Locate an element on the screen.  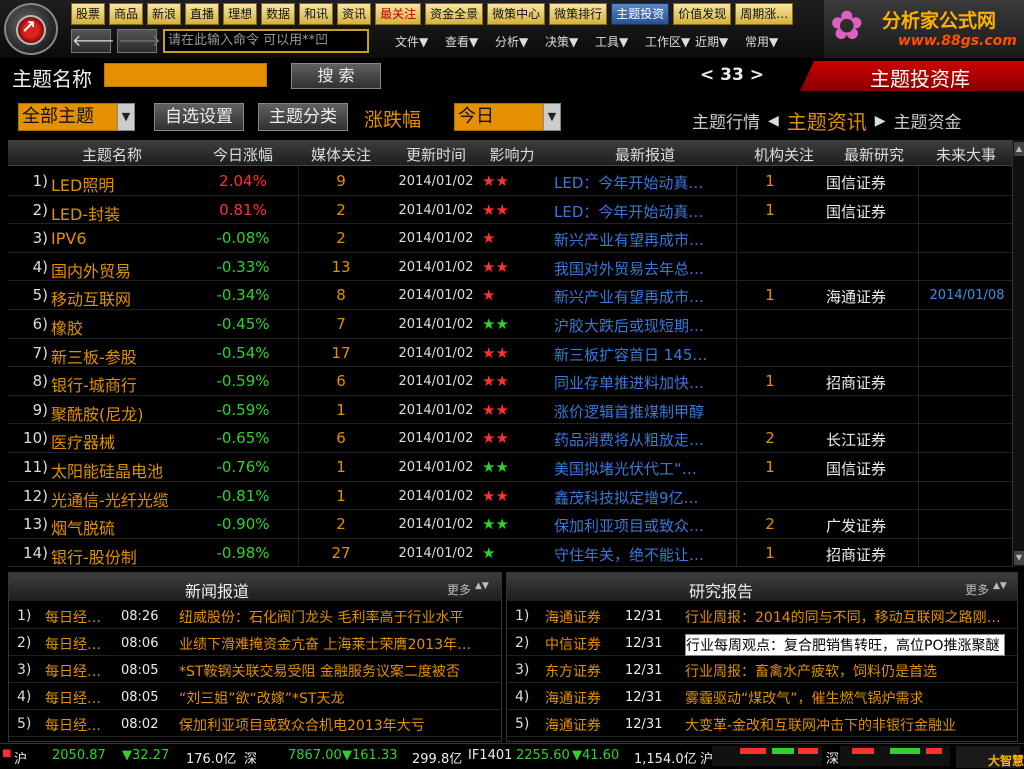
col-latest-research: 最新研究 is located at coordinates (874, 154).